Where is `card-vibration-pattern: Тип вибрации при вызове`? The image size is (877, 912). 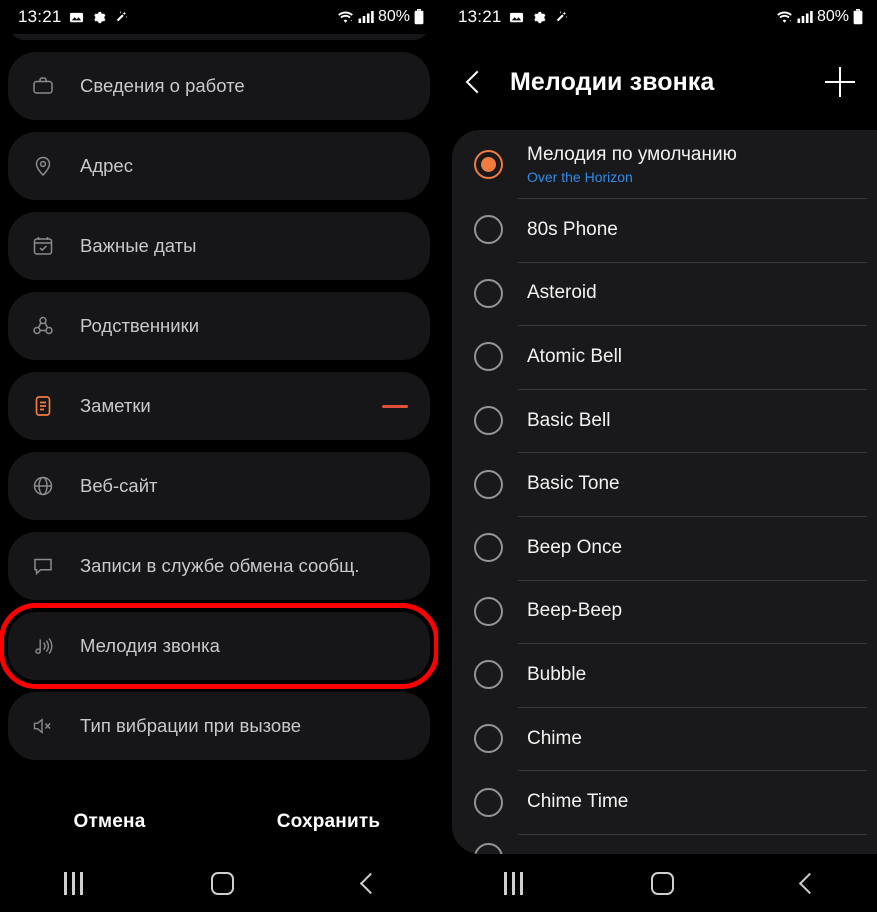
card-vibration-pattern: Тип вибрации при вызове is located at coordinates (219, 726).